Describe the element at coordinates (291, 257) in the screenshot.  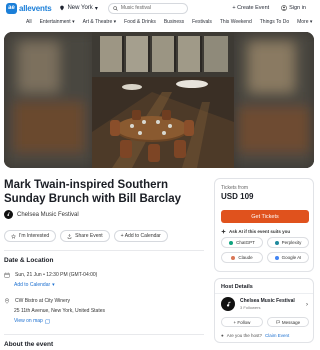
I see `google-ai-label: Google AI` at that location.